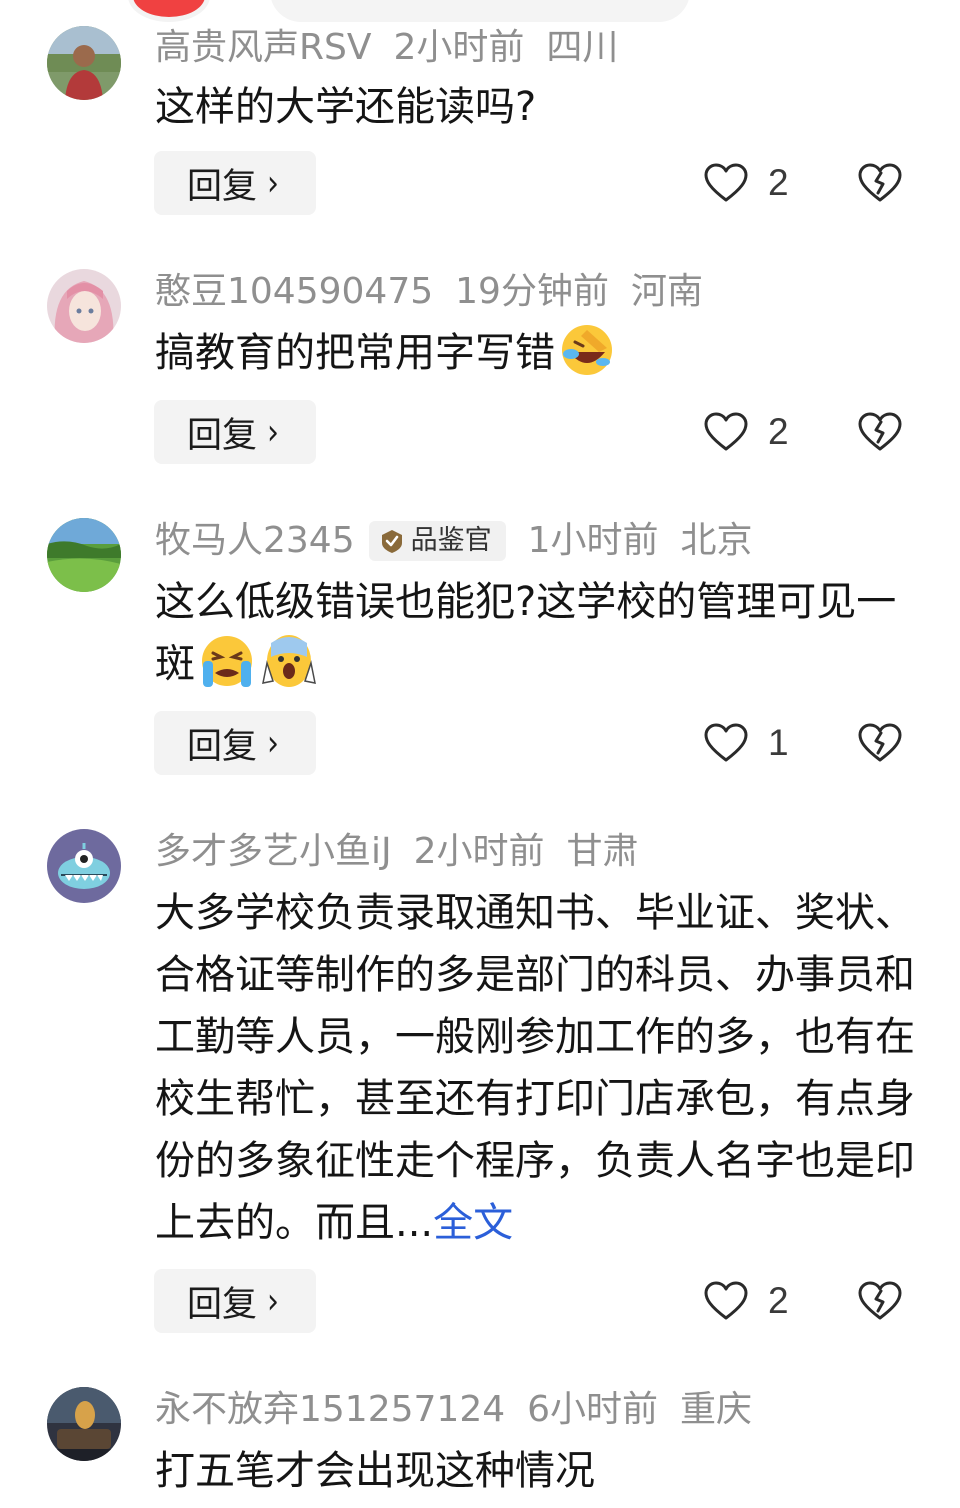 This screenshot has height=1508, width=960. I want to click on comment-time: 1小时前, so click(593, 540).